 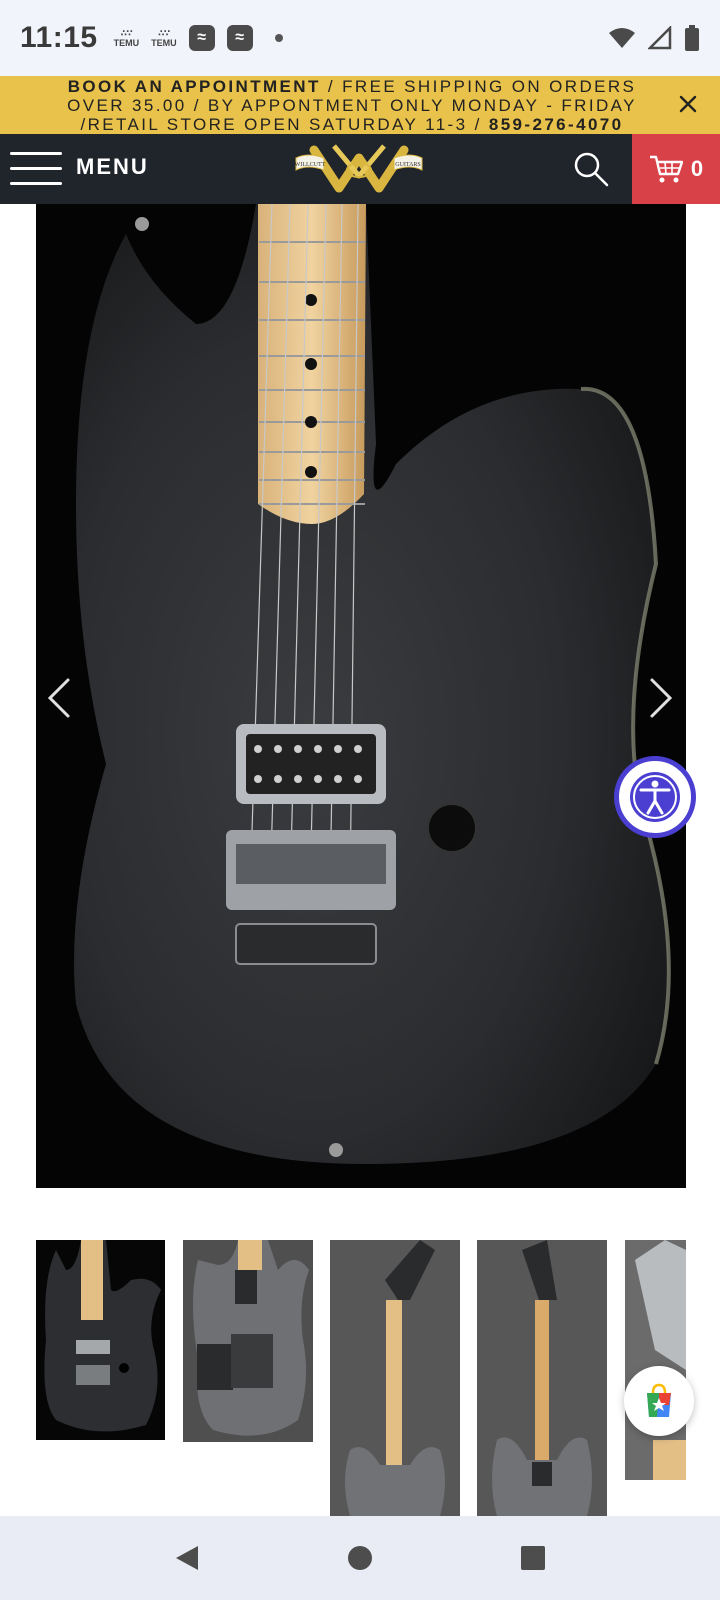 I want to click on next-image-arrow-icon, so click(x=661, y=698).